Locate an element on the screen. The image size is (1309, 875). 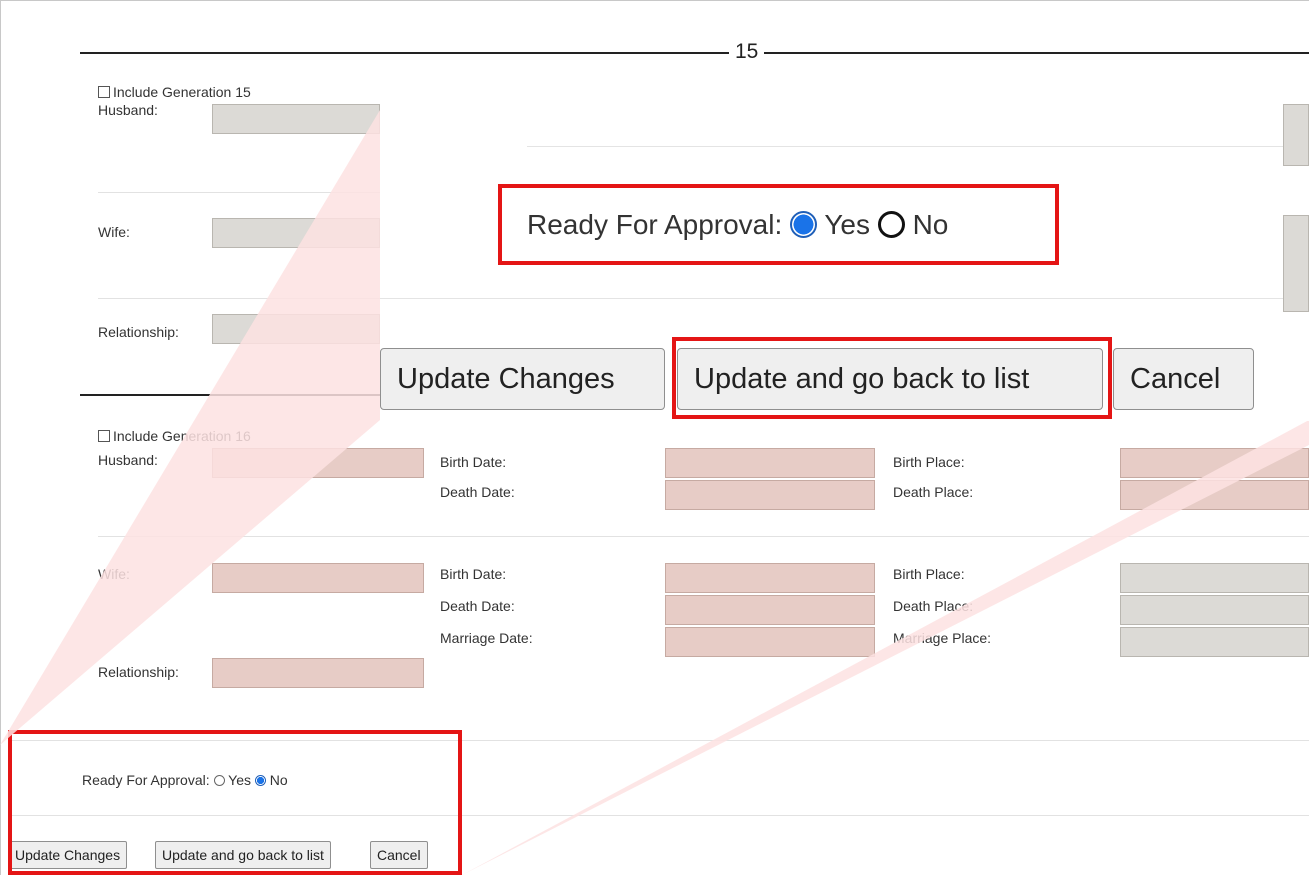
marriage-date-label: Marriage Date: is located at coordinates (486, 638).